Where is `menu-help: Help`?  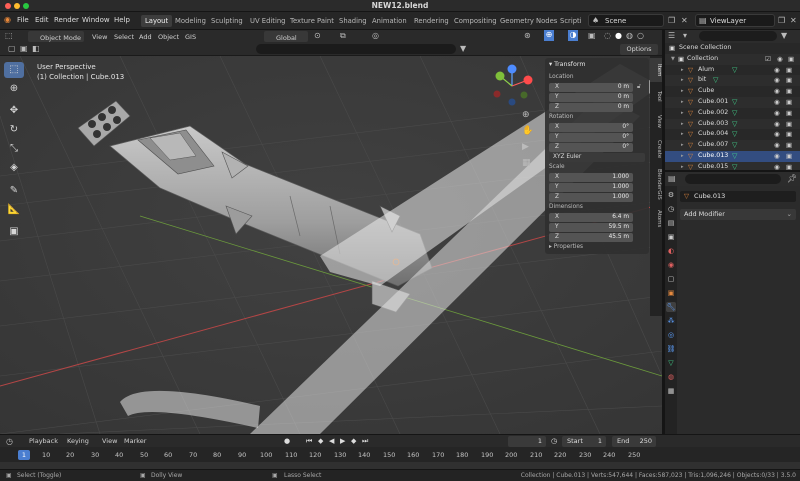
menu-help: Help is located at coordinates (122, 20).